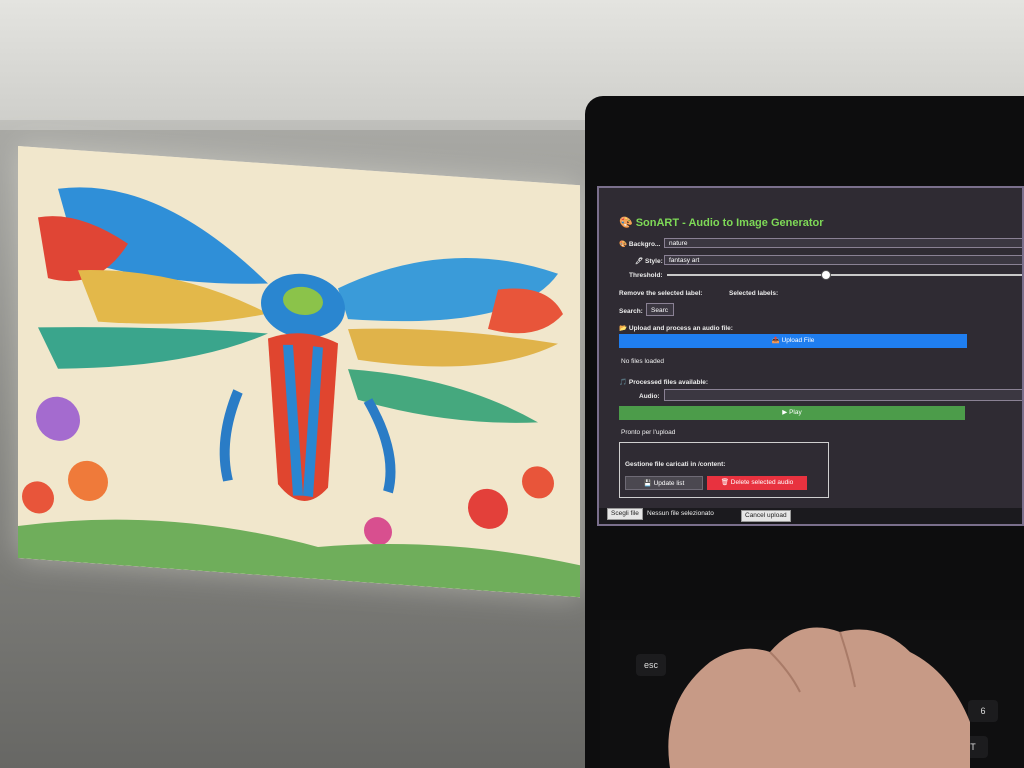 This screenshot has width=1024, height=768. I want to click on threshold-label: Threshold:, so click(646, 275).